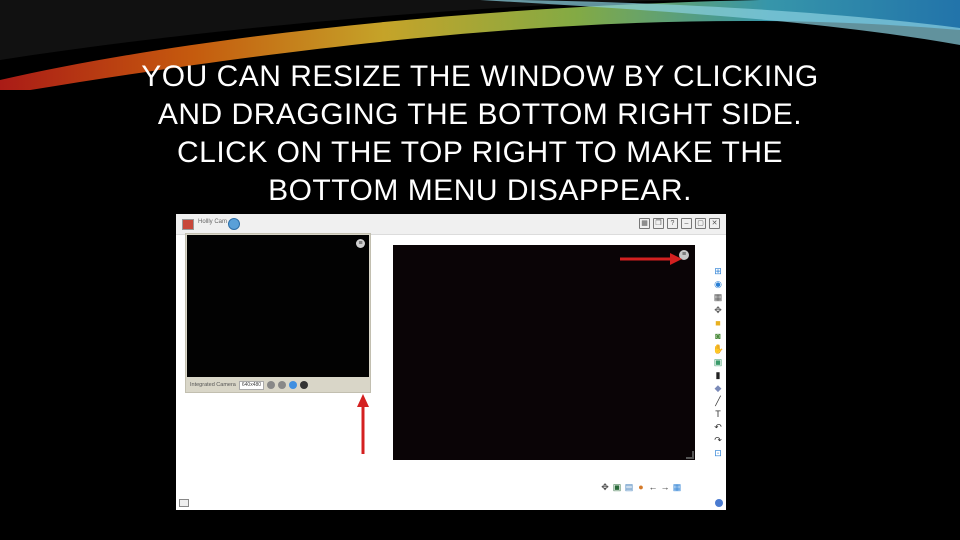 The image size is (960, 540). I want to click on red-arrow-up, so click(363, 424).